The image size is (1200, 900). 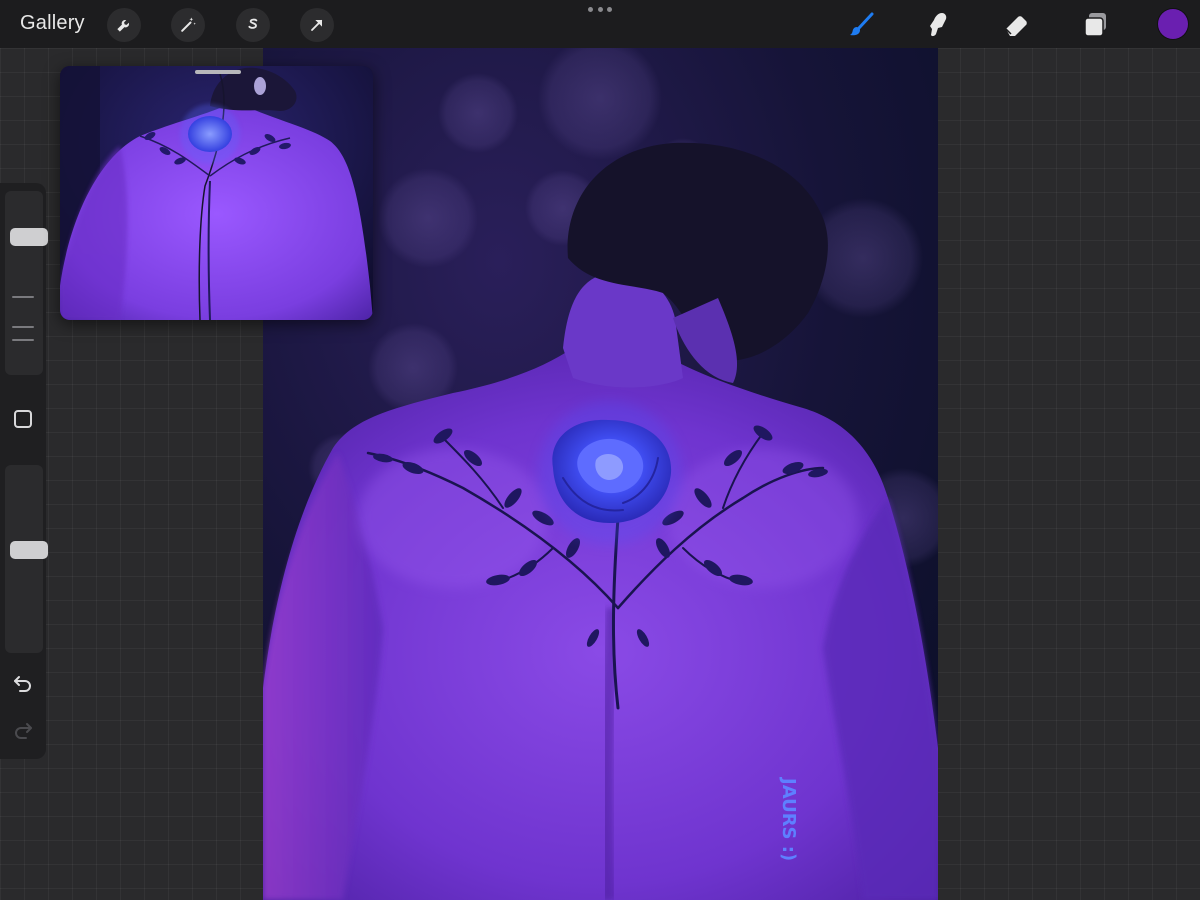 I want to click on layers-icon, so click(x=1095, y=25).